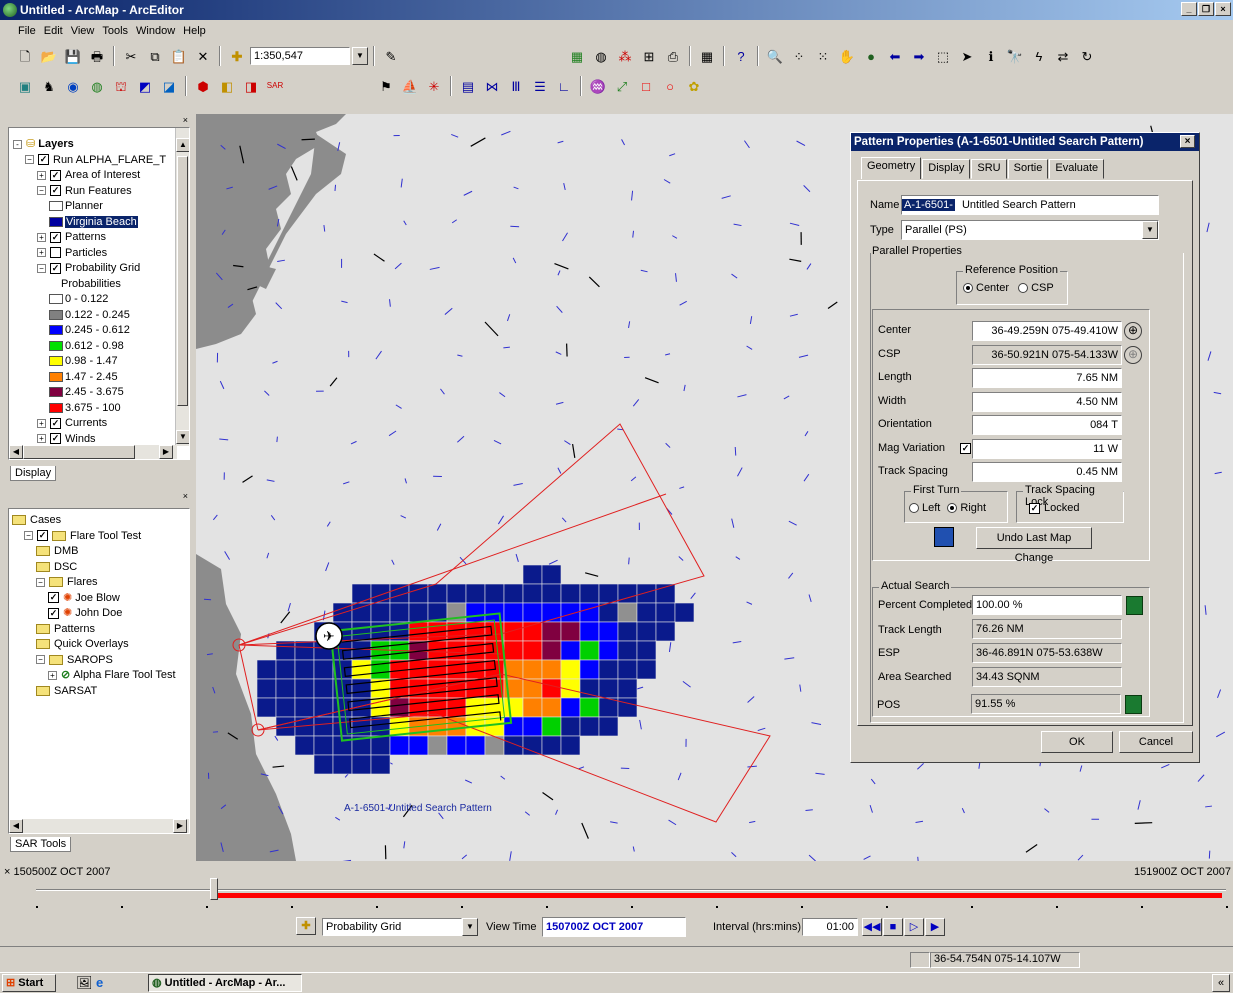 The image size is (1233, 993). Describe the element at coordinates (1039, 56) in the screenshot. I see `hyperlink-icon: ϟ` at that location.